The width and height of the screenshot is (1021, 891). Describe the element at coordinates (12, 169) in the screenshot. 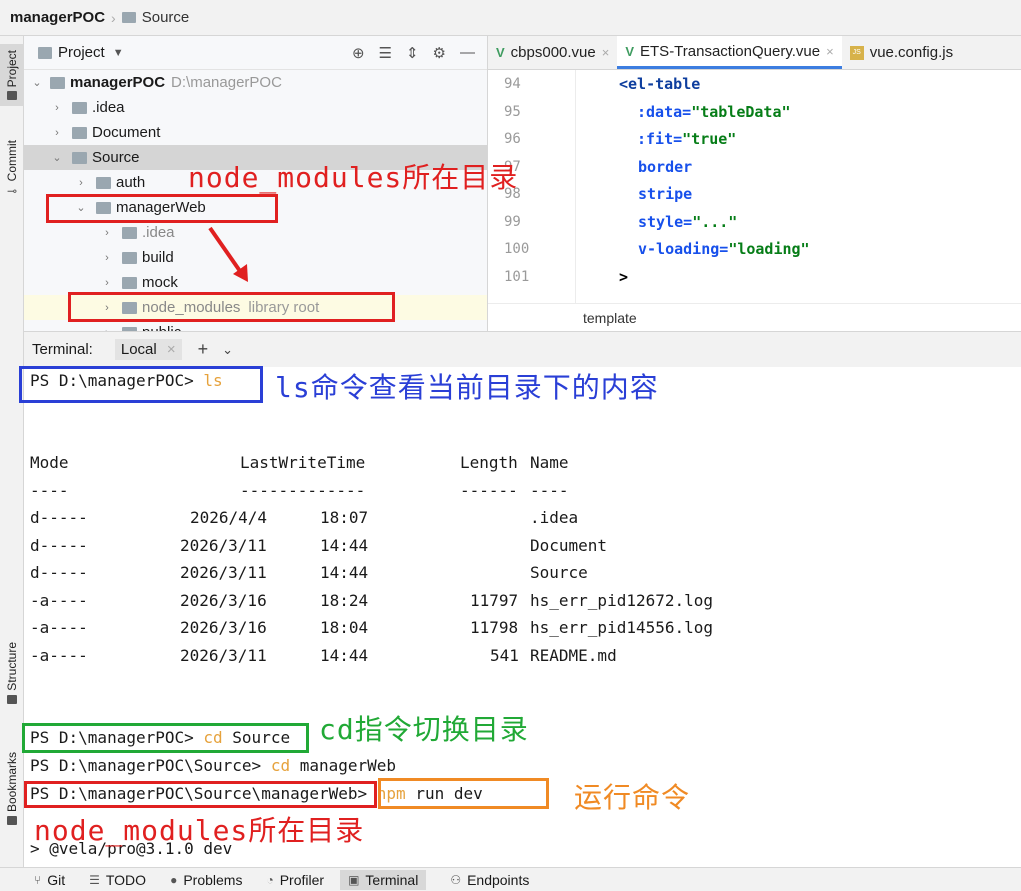

I see `tool-tab-commit: Commit ⊸` at that location.